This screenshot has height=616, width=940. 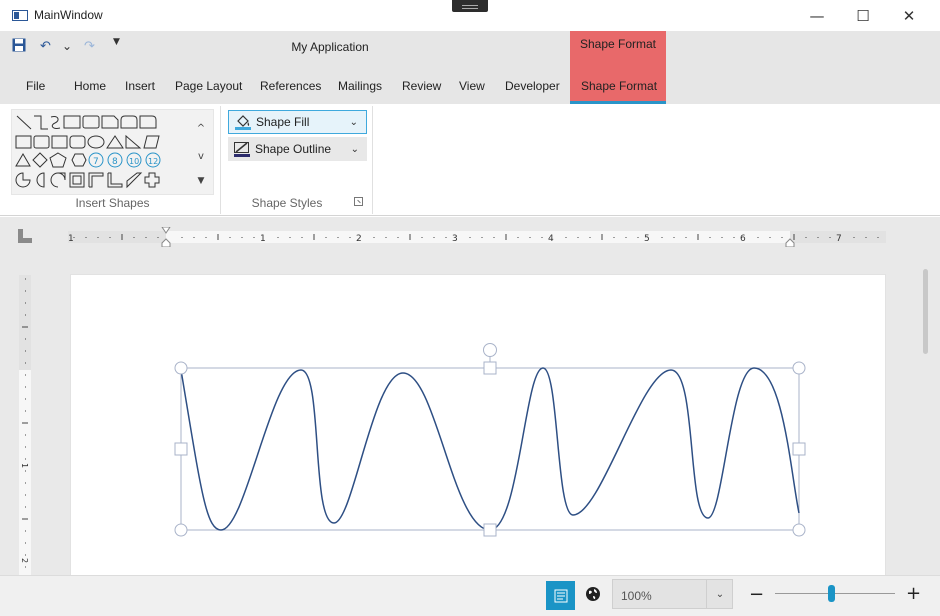 I want to click on zoom-slider-track, so click(x=835, y=593).